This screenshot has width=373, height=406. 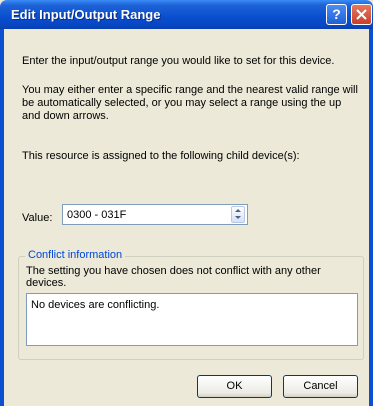 I want to click on value-spinner, so click(x=238, y=214).